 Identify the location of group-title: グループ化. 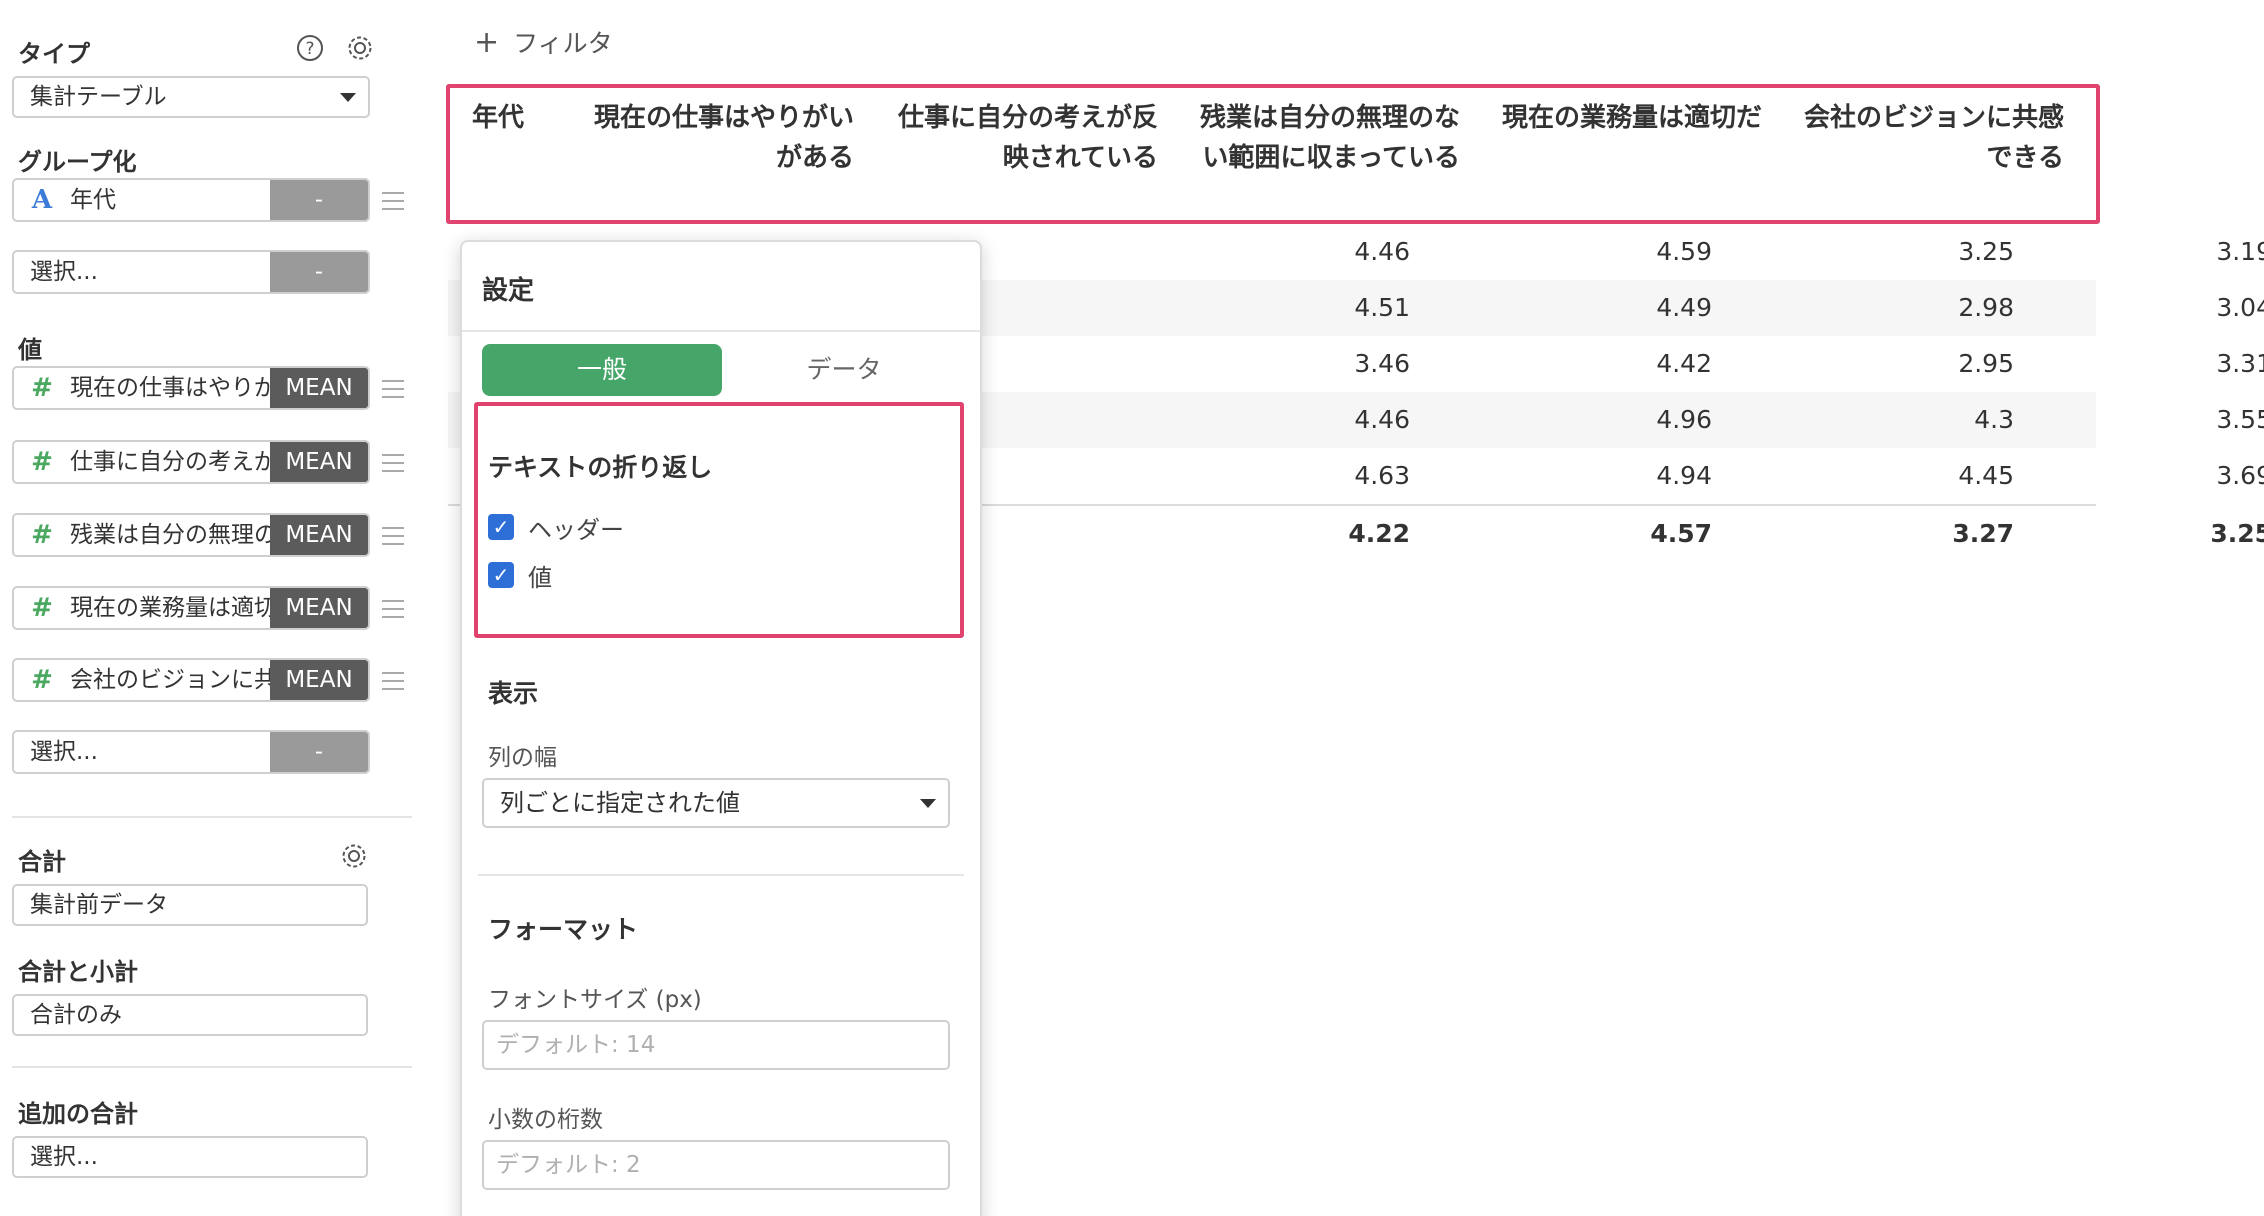
(77, 162).